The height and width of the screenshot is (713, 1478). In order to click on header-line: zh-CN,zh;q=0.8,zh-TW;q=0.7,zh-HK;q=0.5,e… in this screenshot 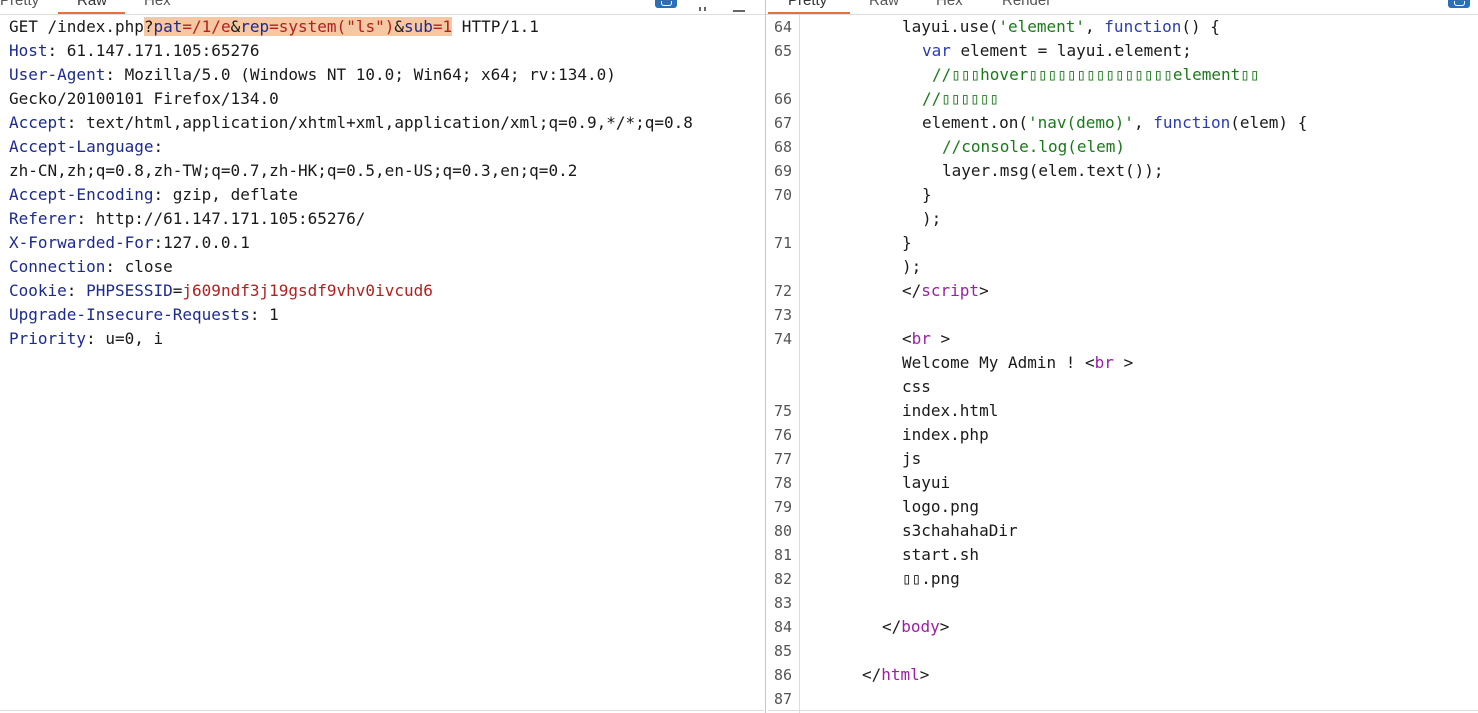, I will do `click(293, 171)`.